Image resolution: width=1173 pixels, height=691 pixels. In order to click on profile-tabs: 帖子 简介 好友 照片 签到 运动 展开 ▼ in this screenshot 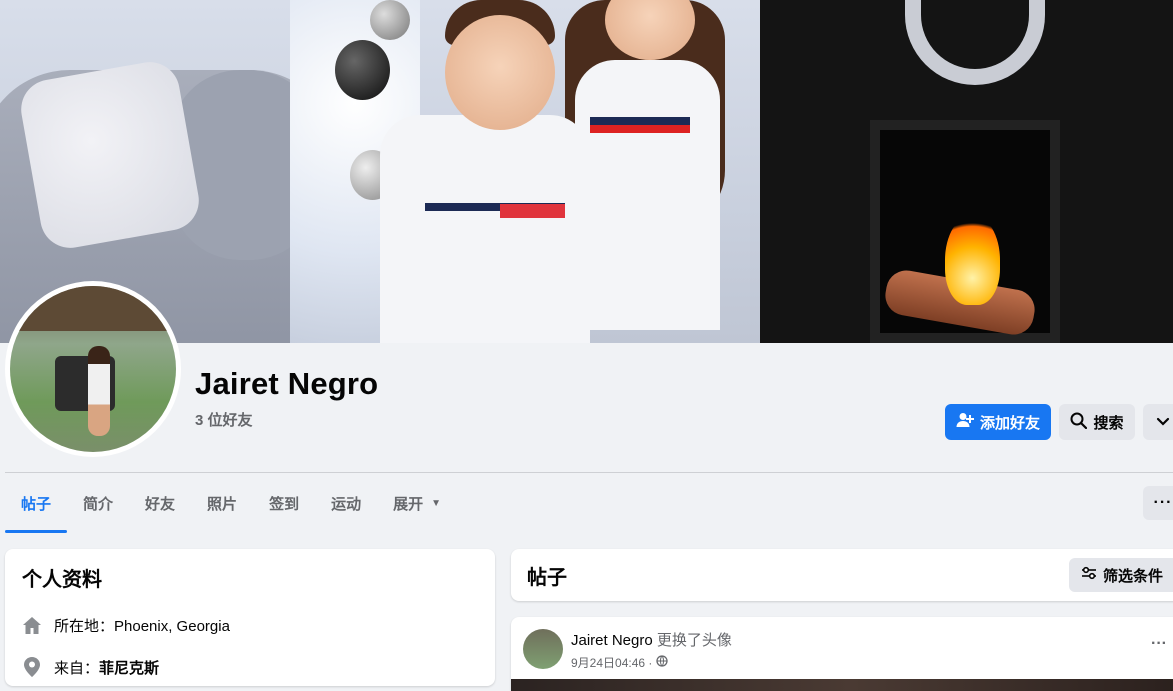, I will do `click(231, 503)`.